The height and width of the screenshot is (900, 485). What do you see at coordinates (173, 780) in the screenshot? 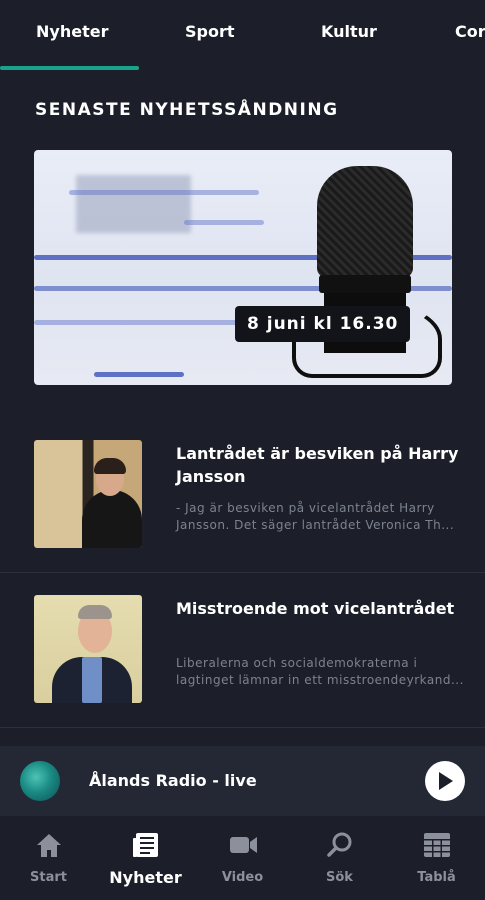
I see `player-title: Ålands Radio - live` at bounding box center [173, 780].